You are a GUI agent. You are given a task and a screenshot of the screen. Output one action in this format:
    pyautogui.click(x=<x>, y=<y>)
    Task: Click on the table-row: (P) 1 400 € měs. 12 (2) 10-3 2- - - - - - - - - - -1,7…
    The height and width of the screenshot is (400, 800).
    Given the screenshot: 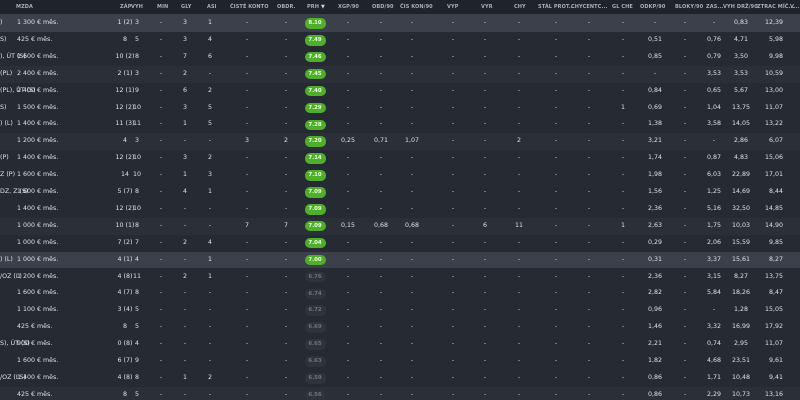 What is the action you would take?
    pyautogui.click(x=400, y=158)
    